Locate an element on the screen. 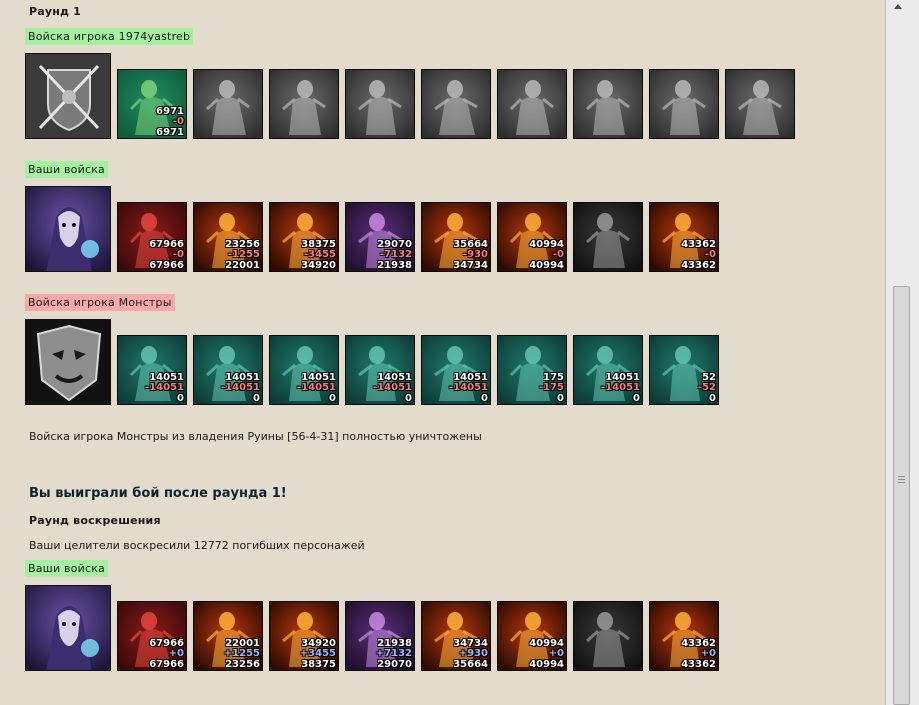  locked-angel-portrait-icon is located at coordinates (760, 104).